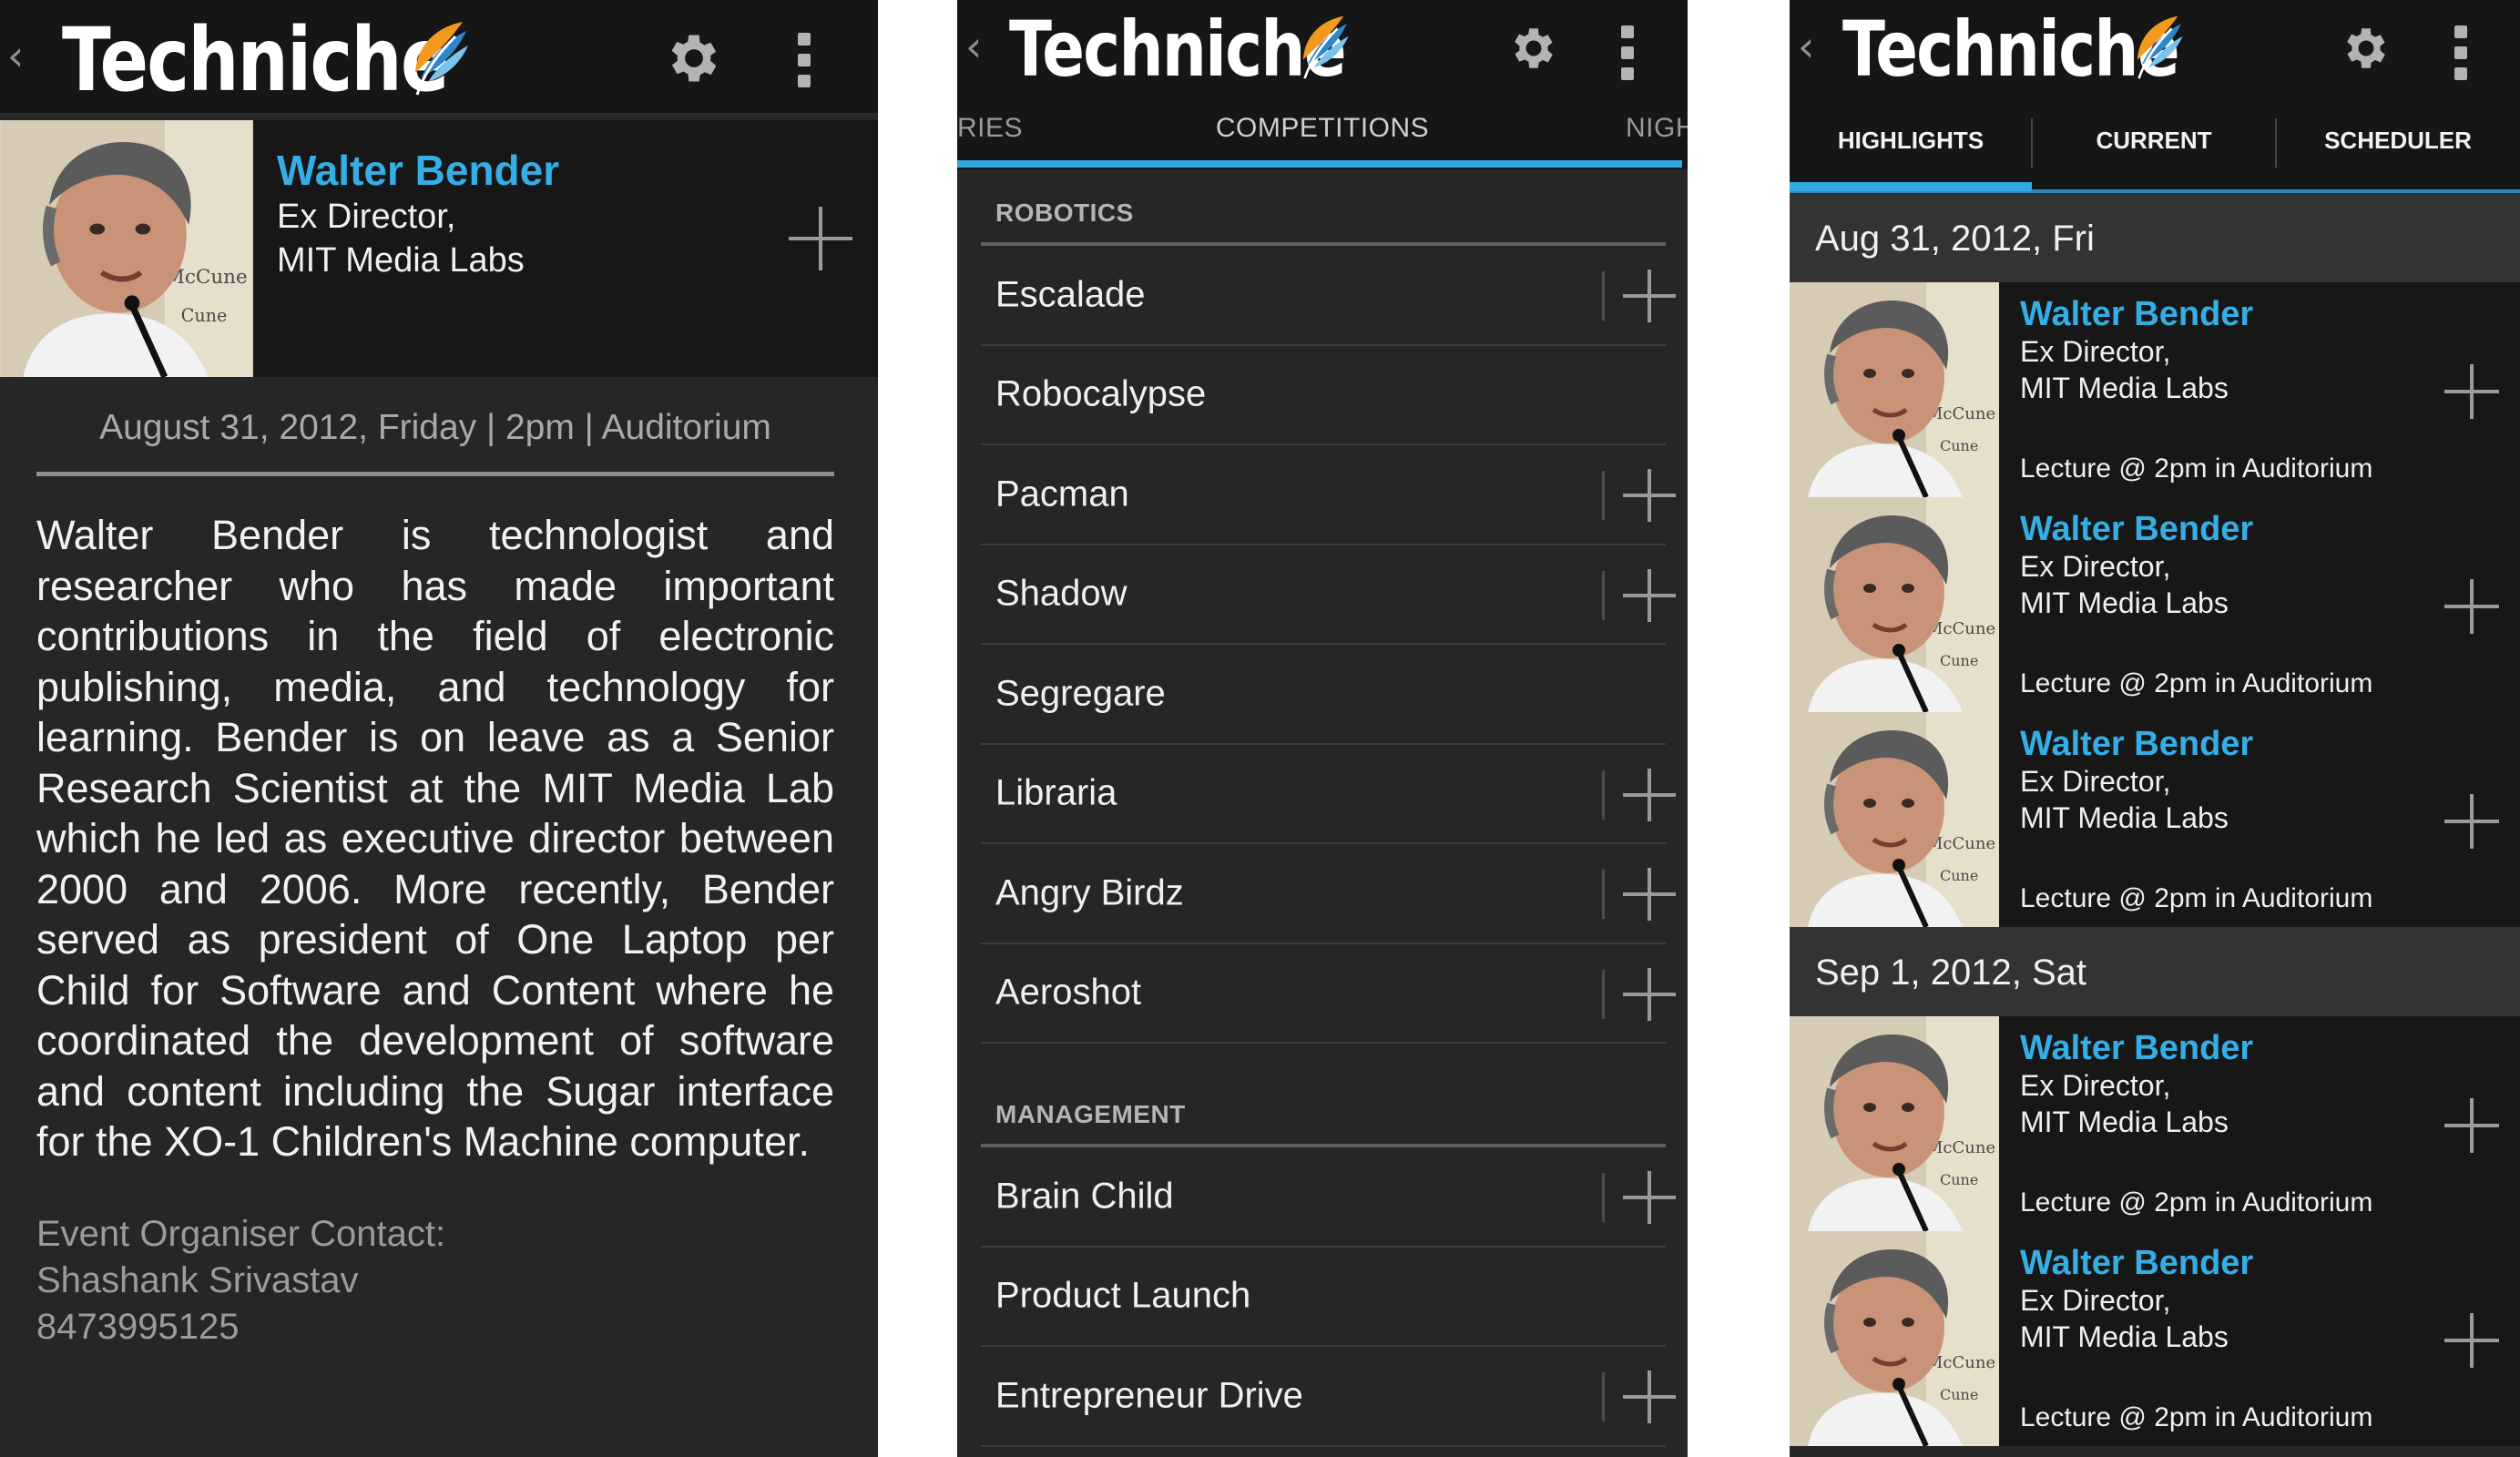  I want to click on competition-row: Escalade, so click(1328, 296).